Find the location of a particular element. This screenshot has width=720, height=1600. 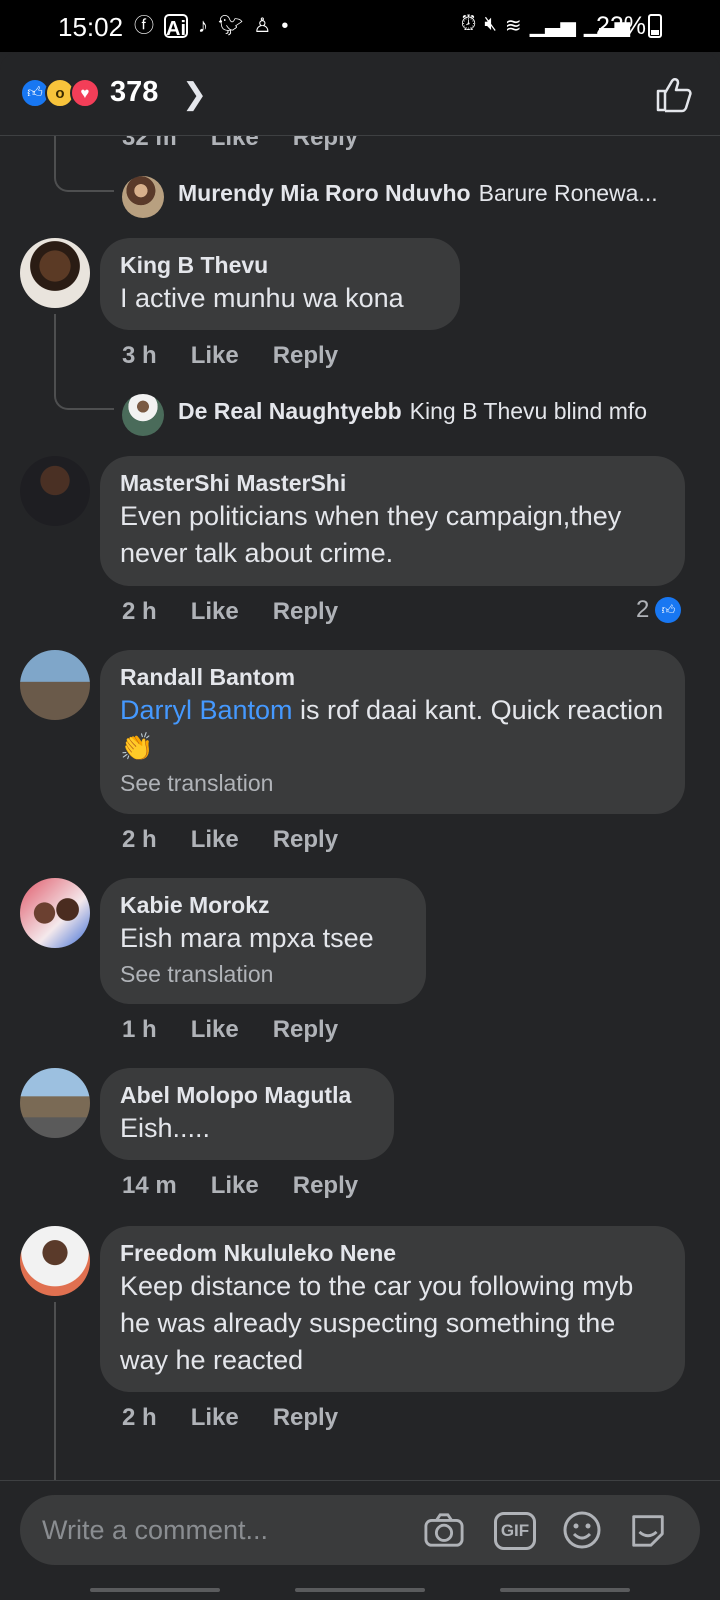

comment-author: Abel Molopo Magutla is located at coordinates (247, 1095).